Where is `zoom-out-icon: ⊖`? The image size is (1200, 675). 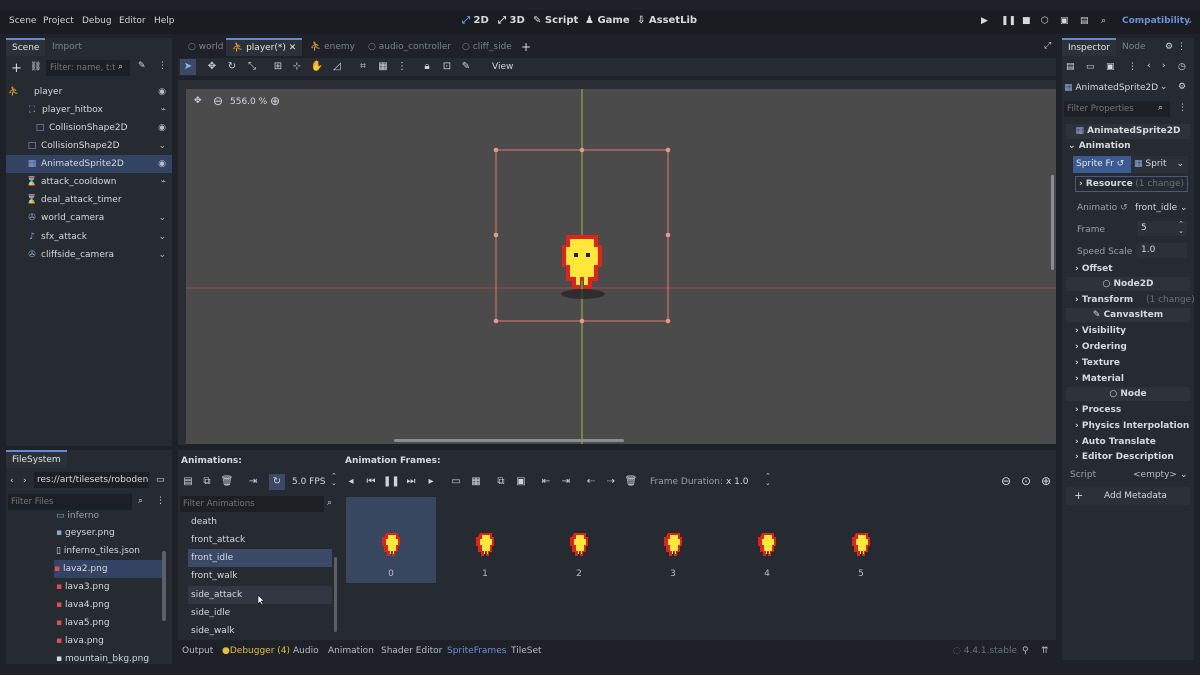
zoom-out-icon: ⊖ is located at coordinates (218, 101).